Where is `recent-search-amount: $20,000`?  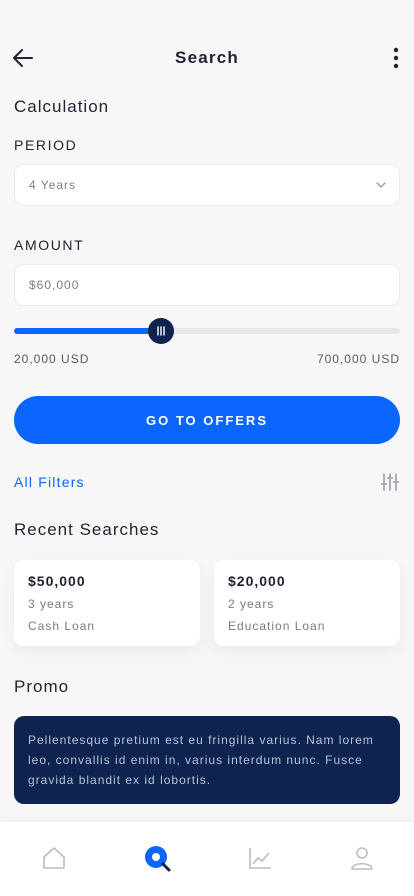
recent-search-amount: $20,000 is located at coordinates (257, 581).